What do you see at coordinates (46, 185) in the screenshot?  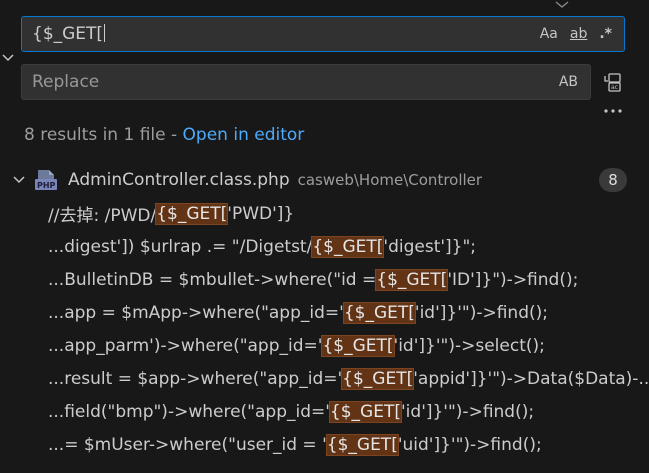 I see `svg-text: PHP` at bounding box center [46, 185].